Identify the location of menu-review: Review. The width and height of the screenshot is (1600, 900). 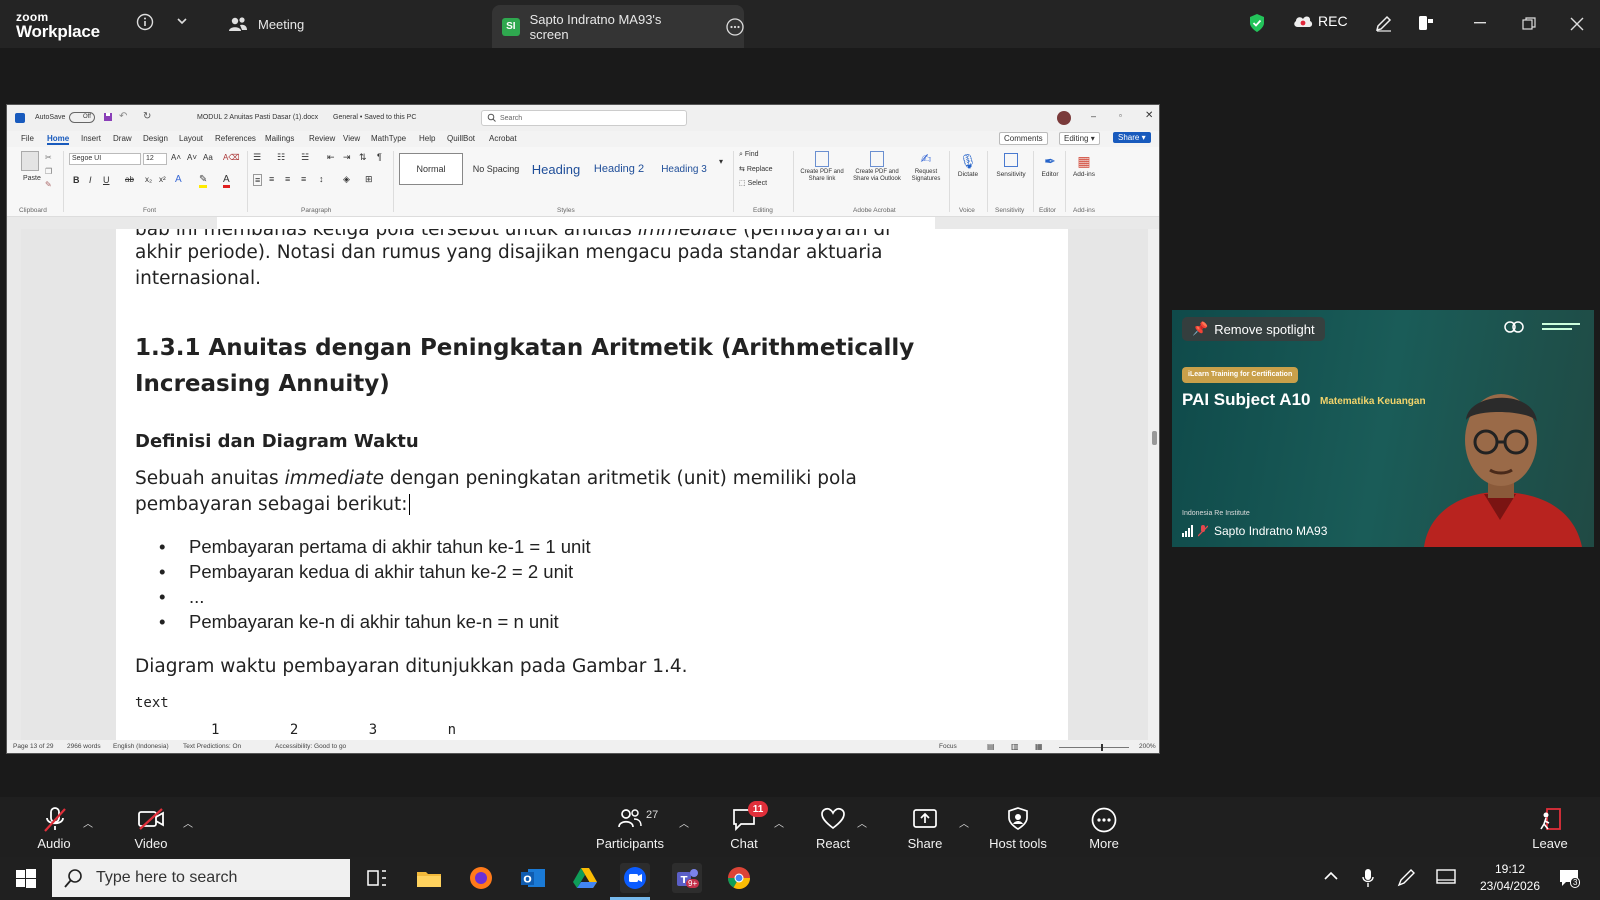
(322, 138).